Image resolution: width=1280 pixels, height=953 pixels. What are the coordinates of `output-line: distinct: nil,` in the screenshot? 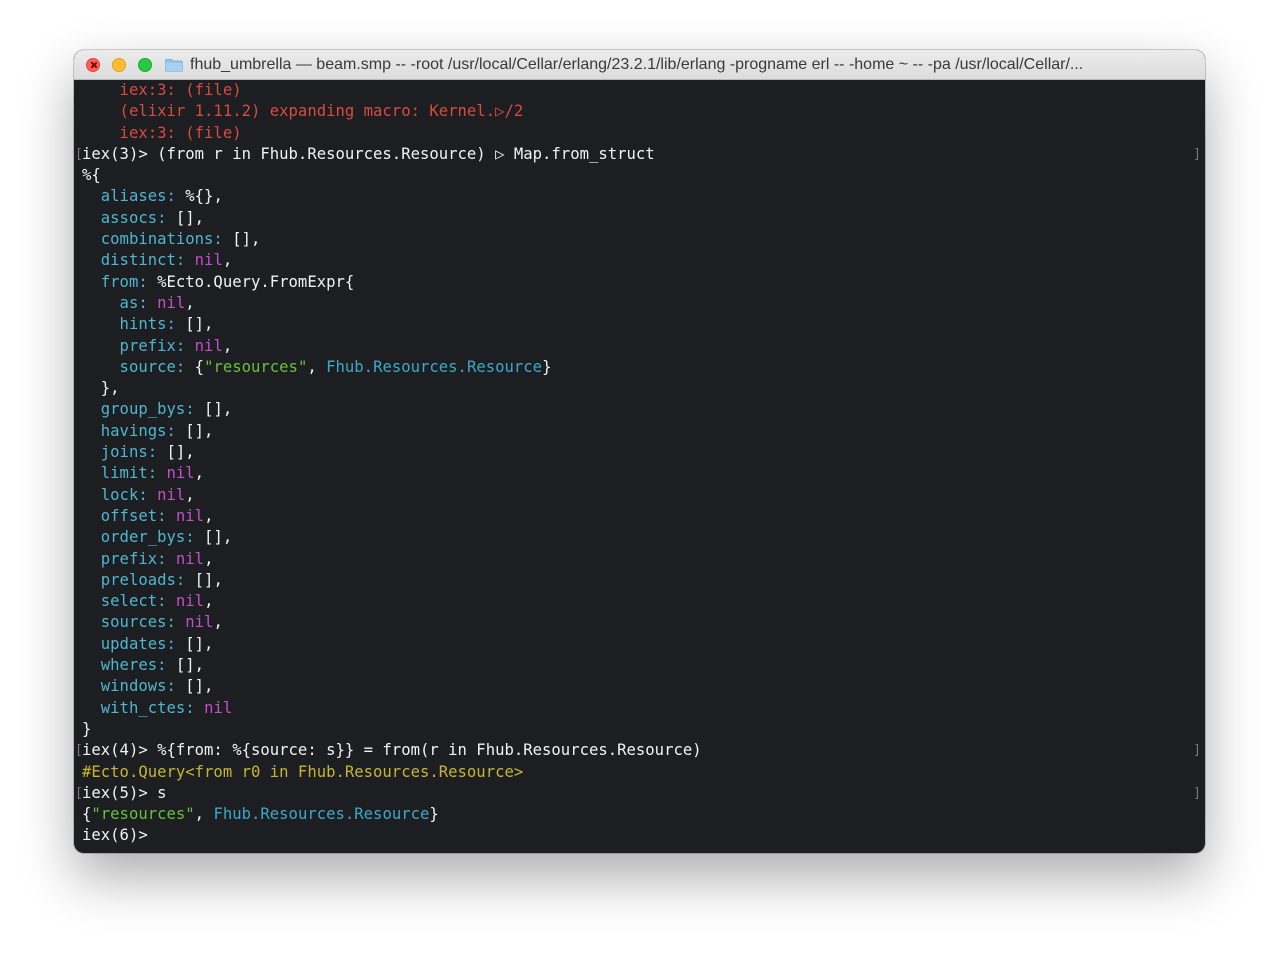 It's located at (639, 260).